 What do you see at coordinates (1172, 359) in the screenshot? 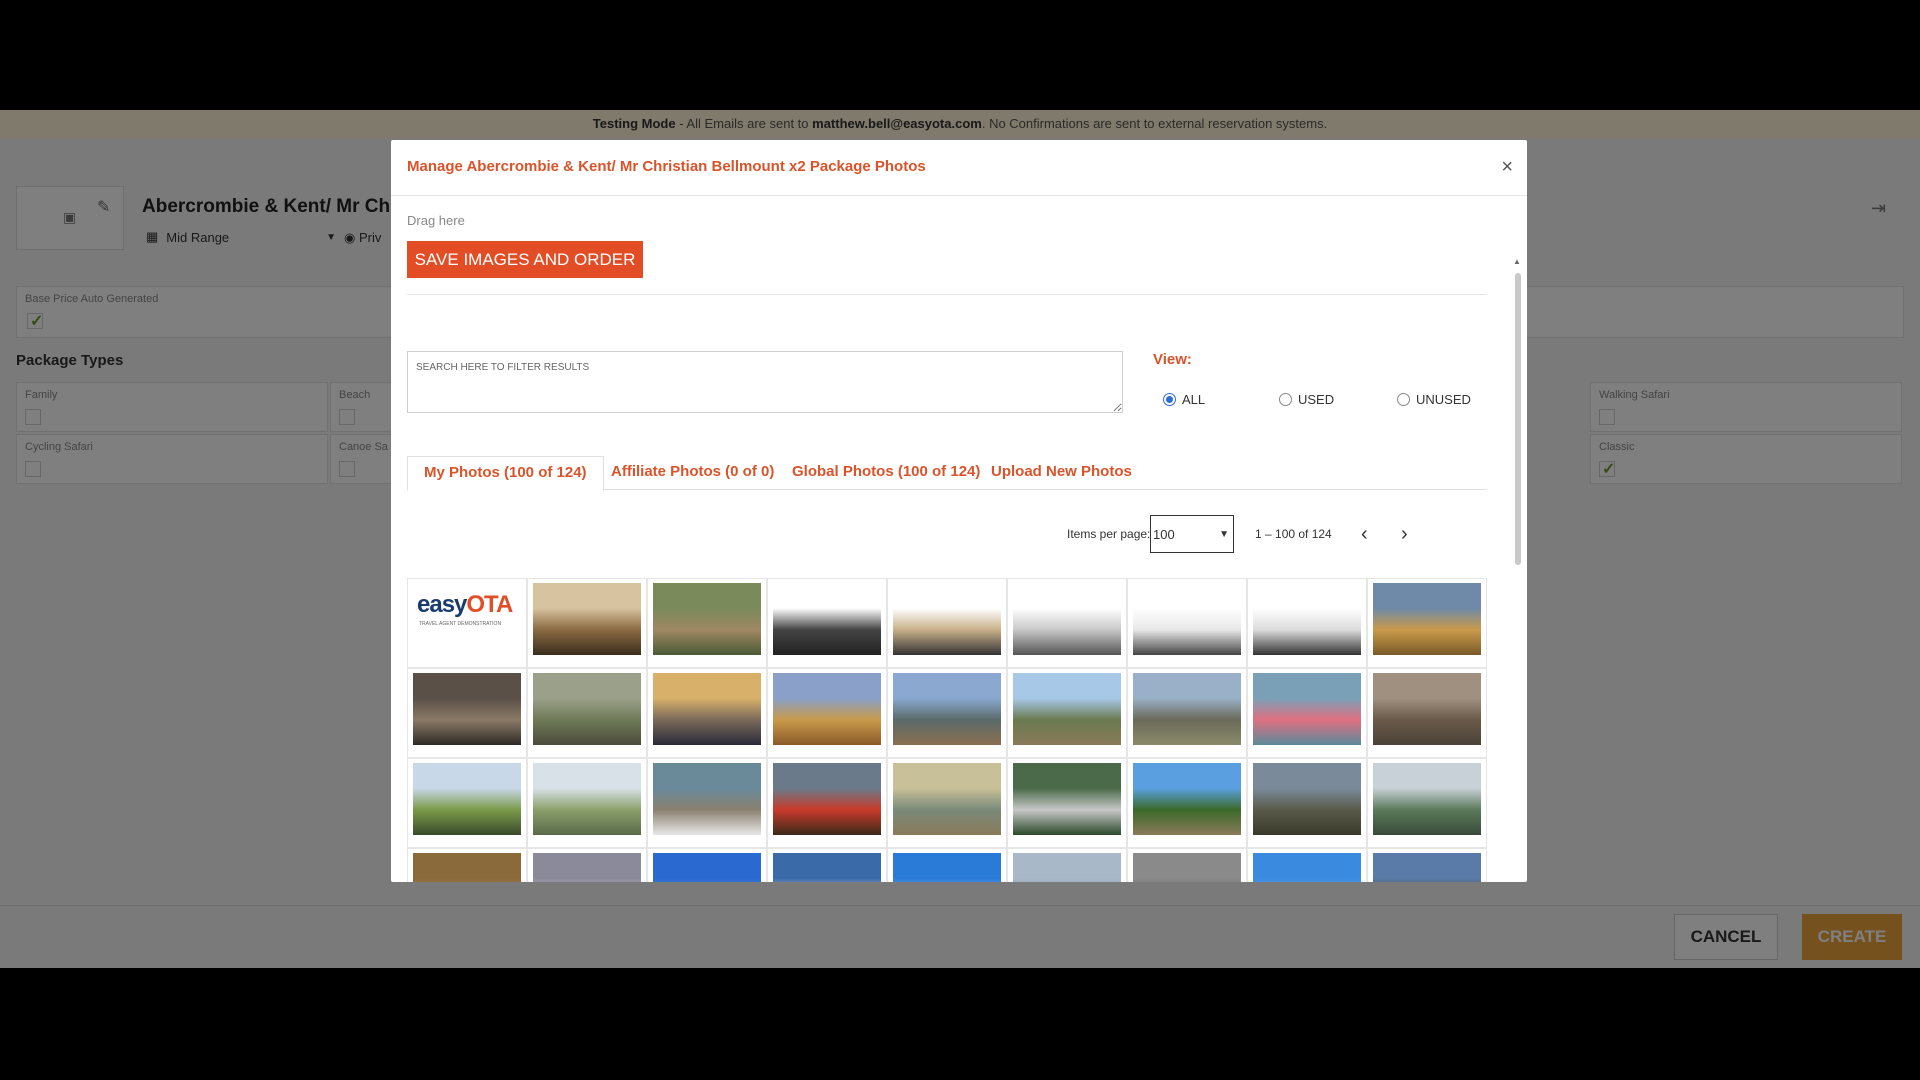
I see `view-filter-label: View:` at bounding box center [1172, 359].